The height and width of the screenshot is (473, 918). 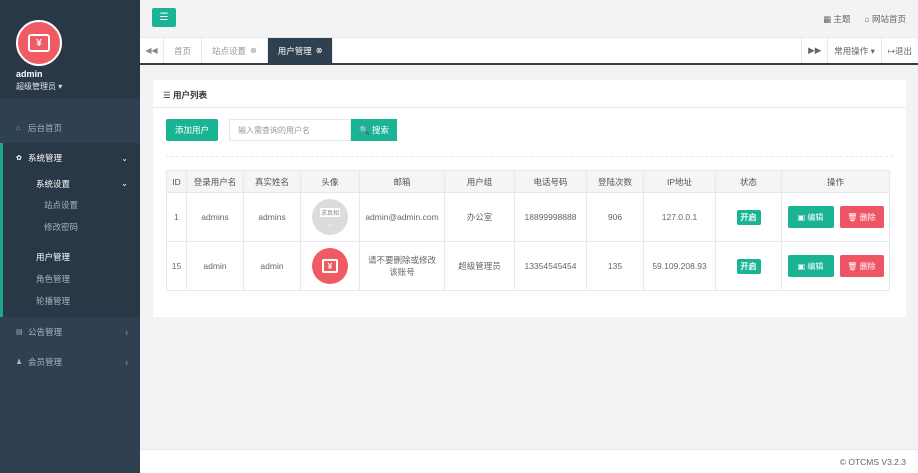 I want to click on column-header: ID, so click(x=176, y=181).